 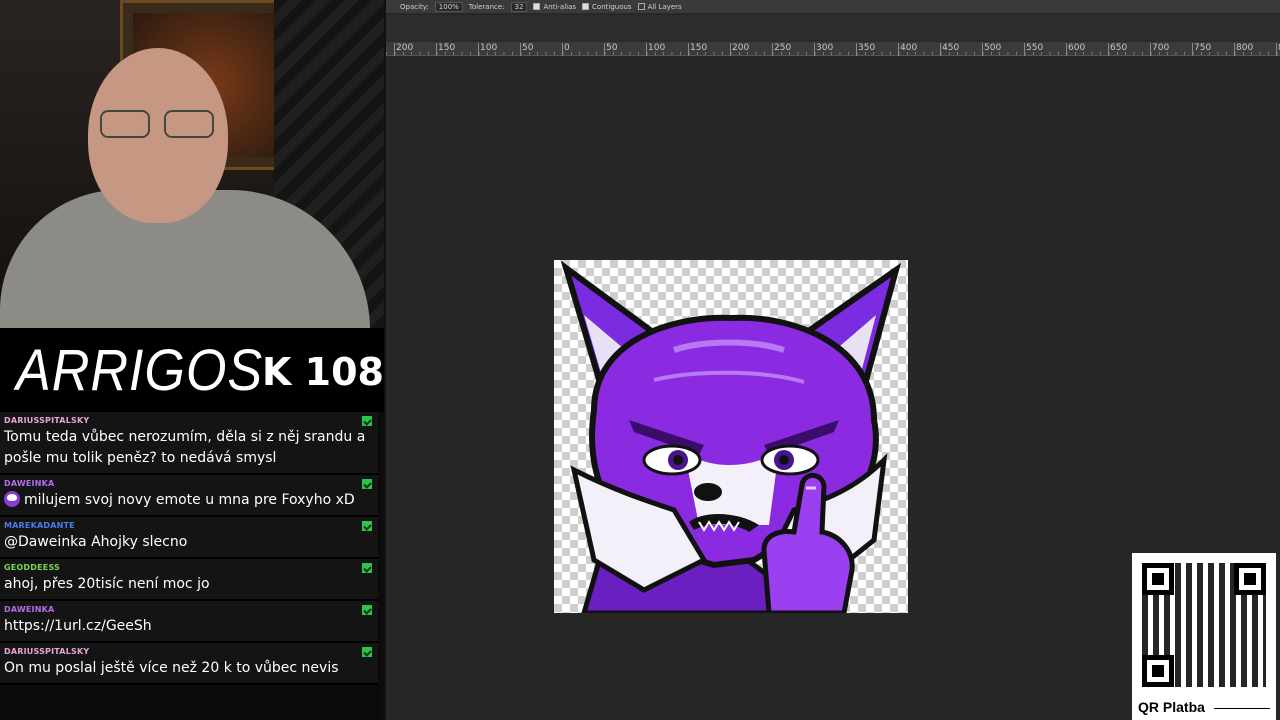 What do you see at coordinates (659, 6) in the screenshot?
I see `all-layers-option: All Layers` at bounding box center [659, 6].